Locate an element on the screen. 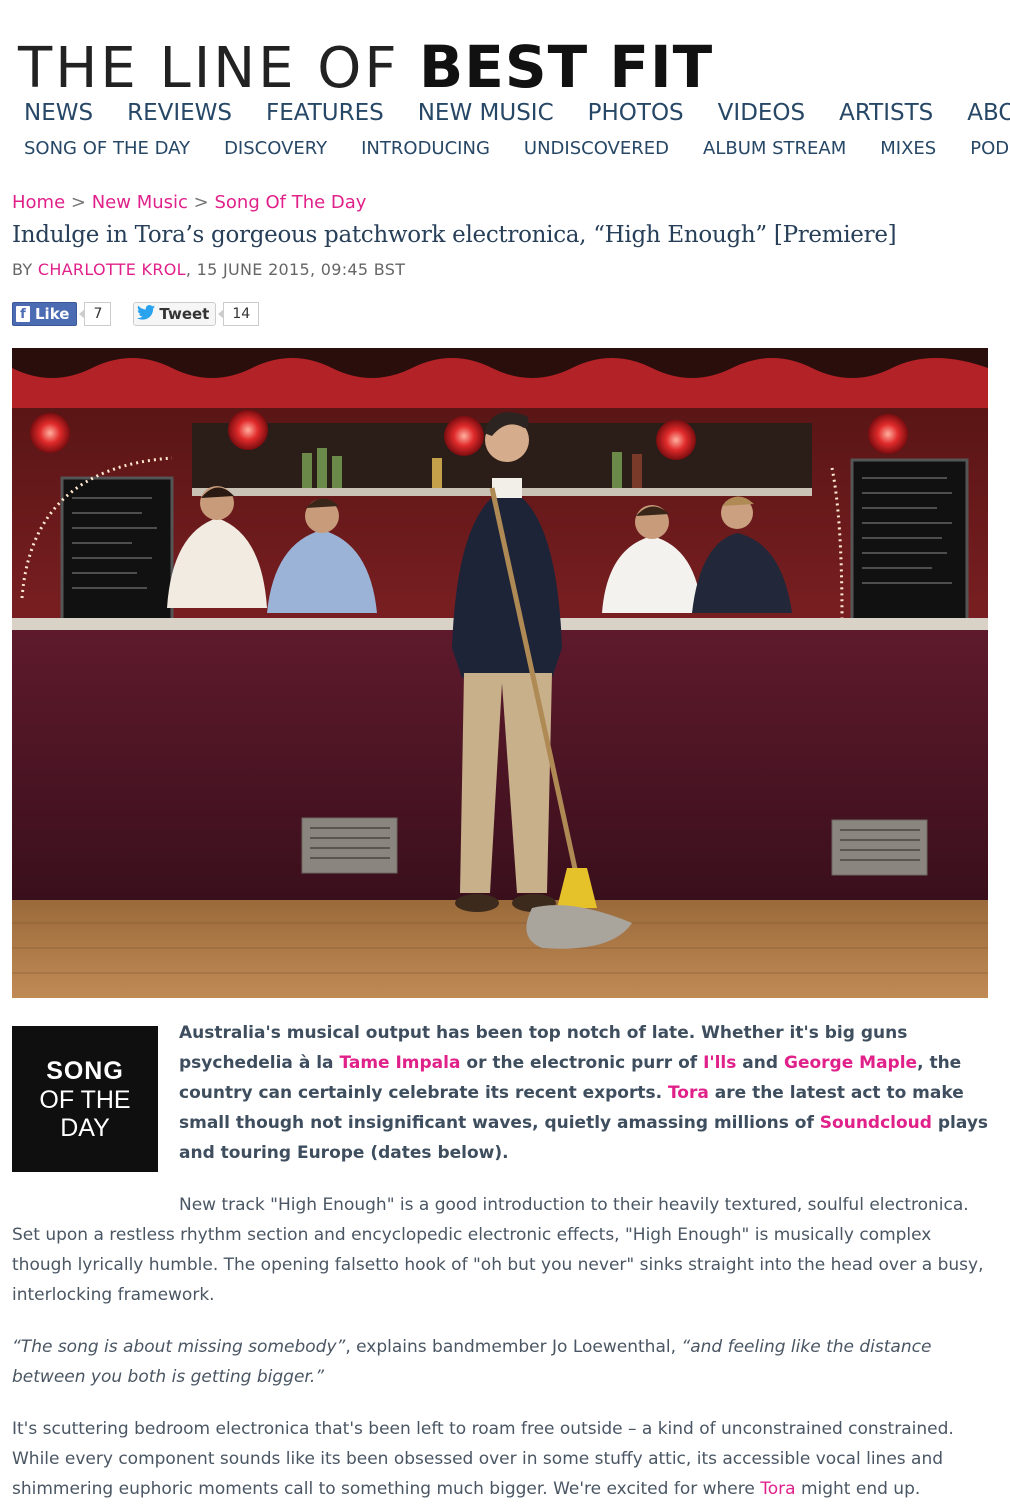 The width and height of the screenshot is (1010, 1512). breadcrumb: Home > New Music > Song Of The Day is located at coordinates (189, 202).